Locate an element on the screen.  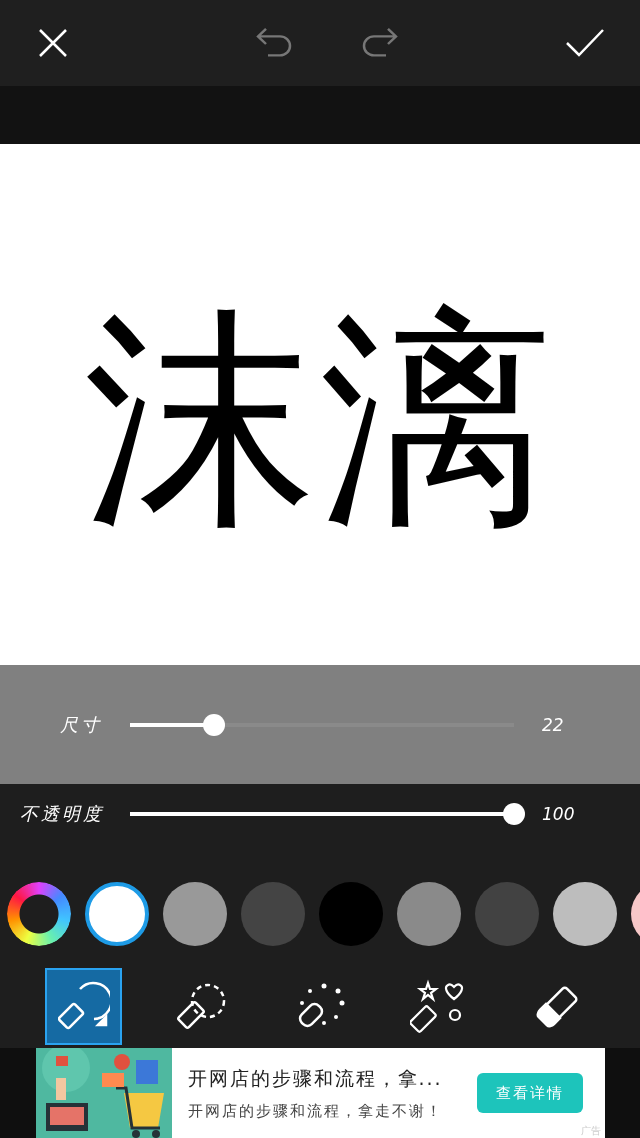
close-icon is located at coordinates (53, 43).